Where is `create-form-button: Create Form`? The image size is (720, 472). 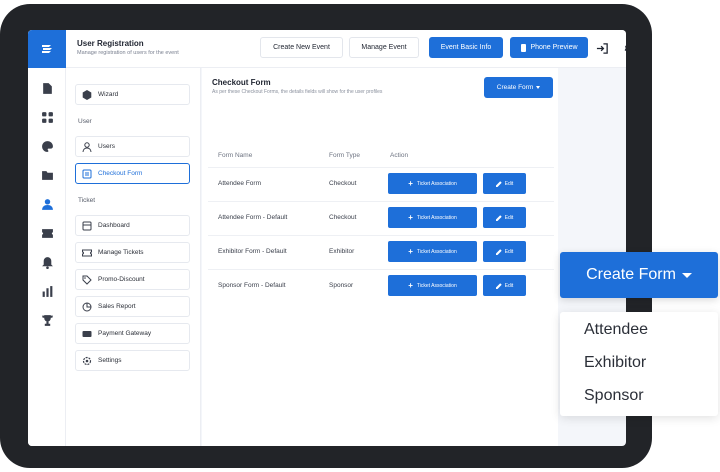 create-form-button: Create Form is located at coordinates (518, 87).